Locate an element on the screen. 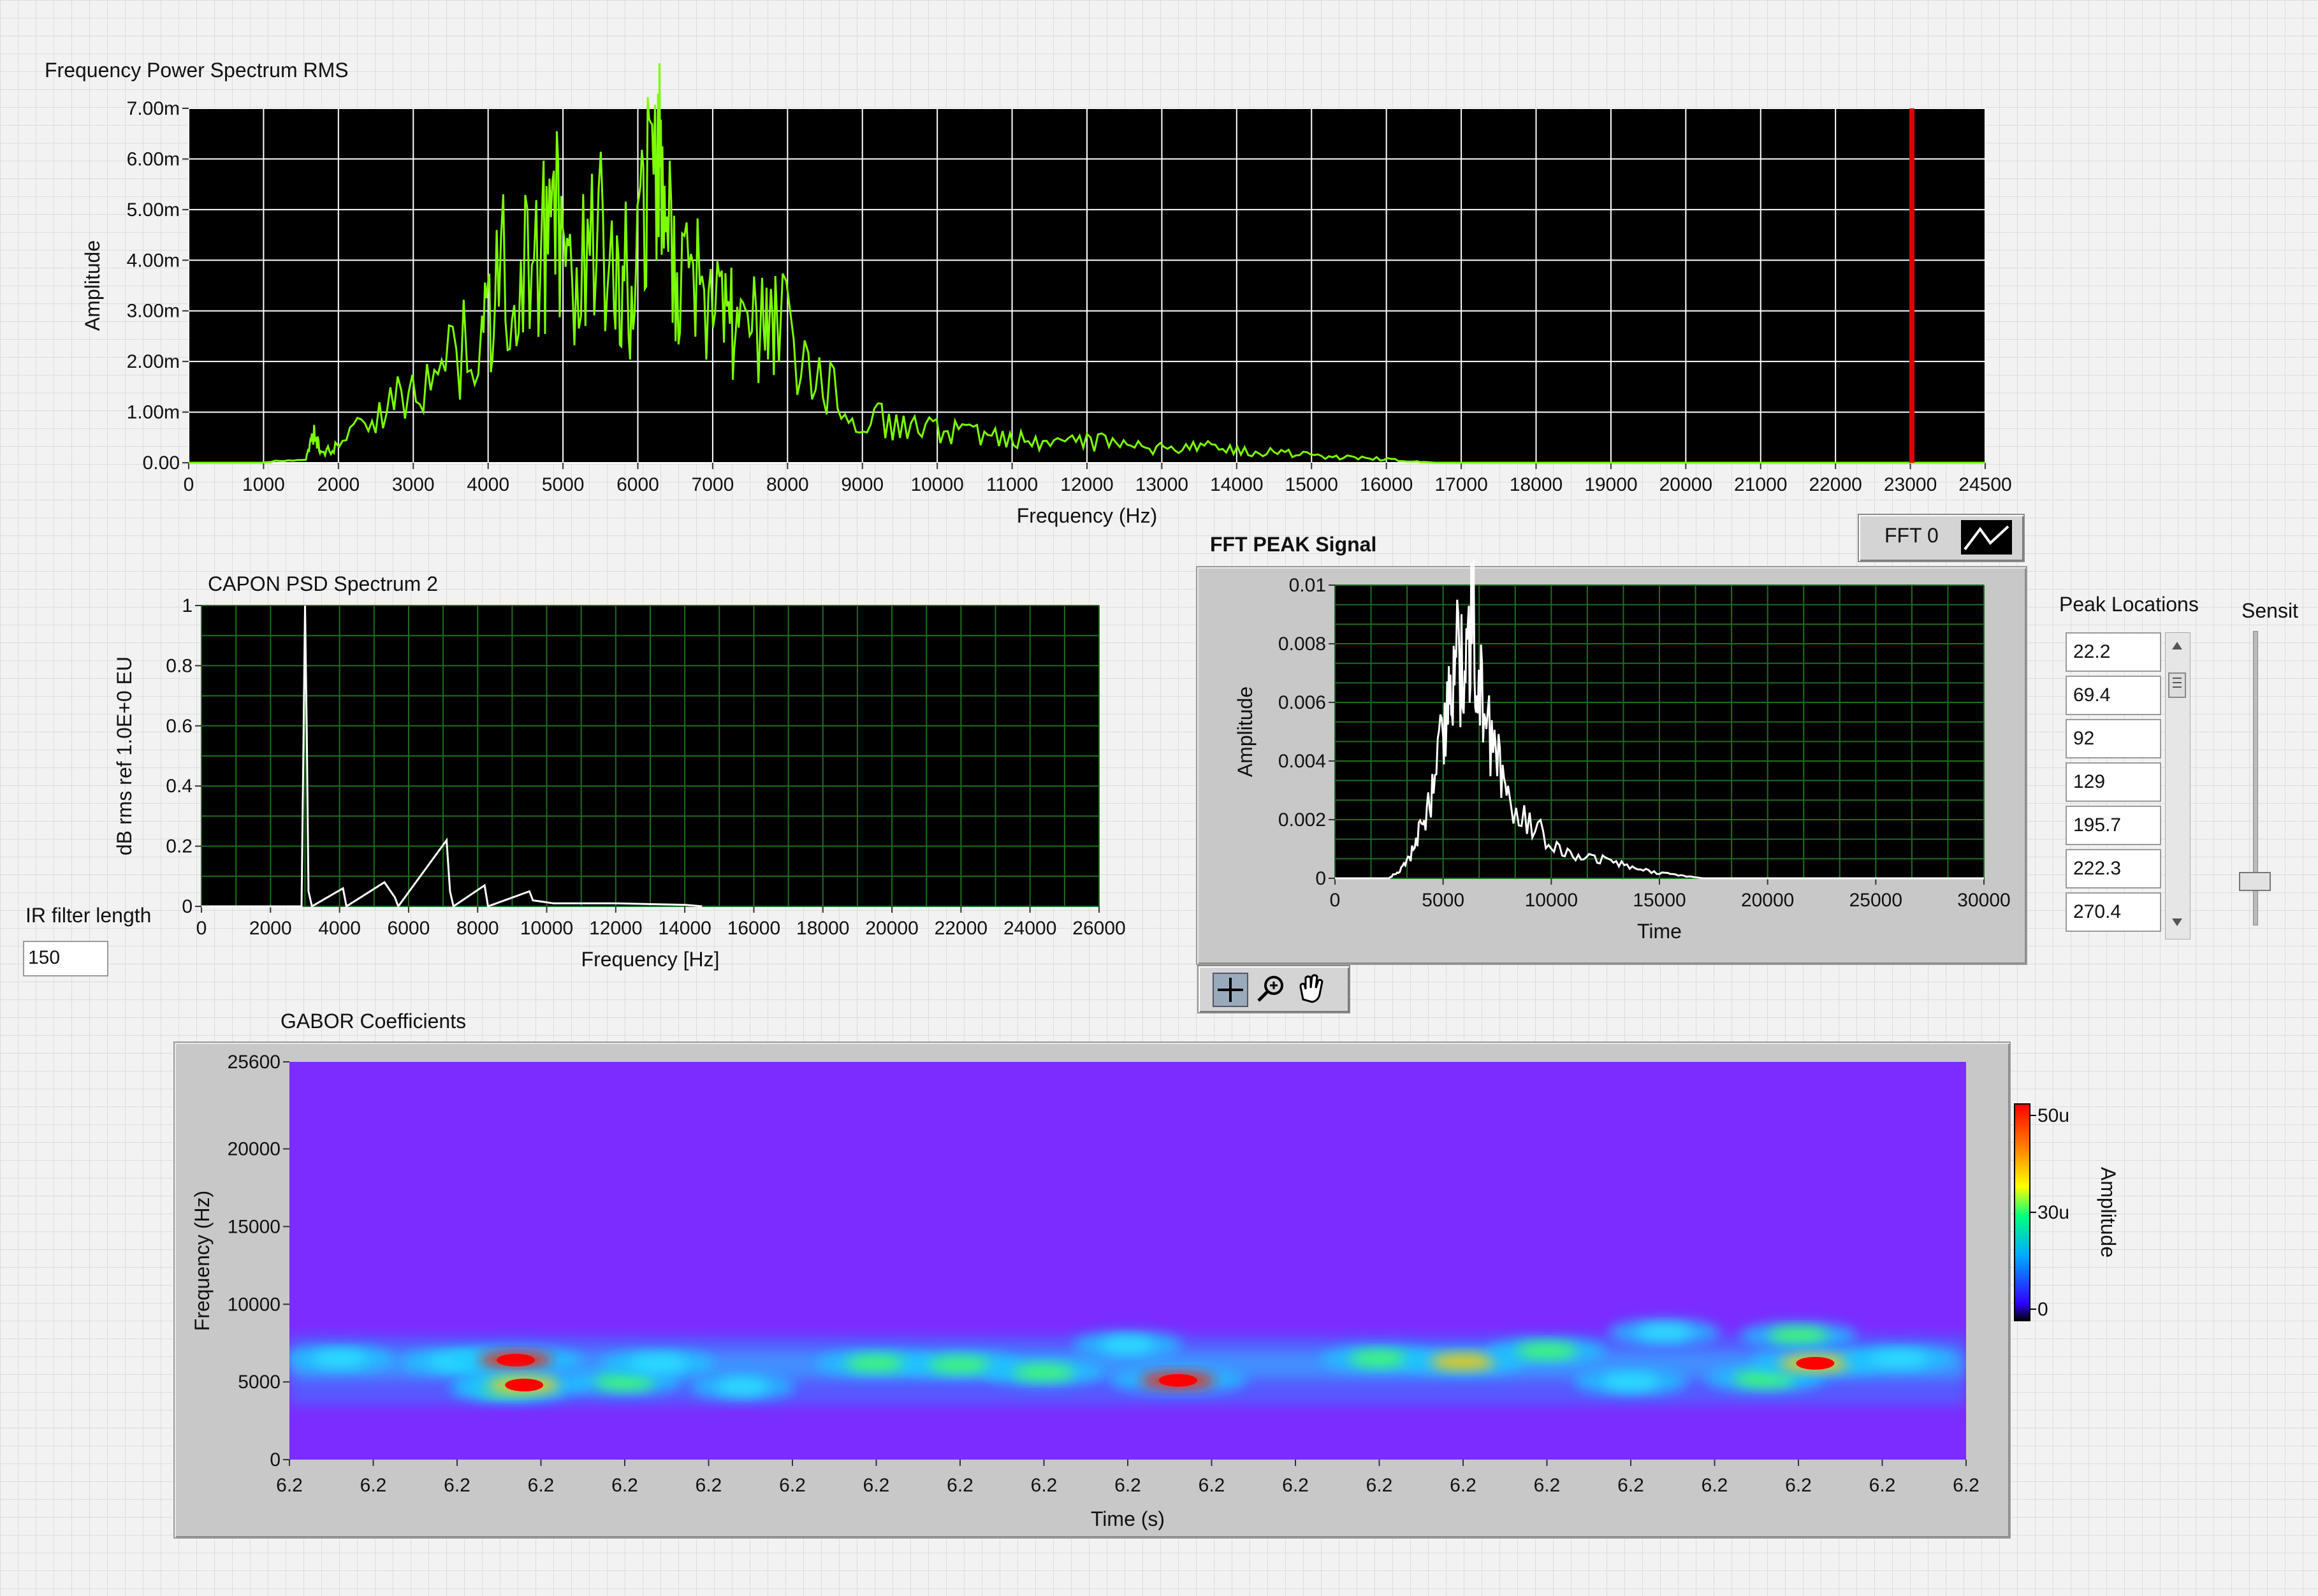 Image resolution: width=2318 pixels, height=1596 pixels. y-tick-label: 15000 is located at coordinates (254, 1226).